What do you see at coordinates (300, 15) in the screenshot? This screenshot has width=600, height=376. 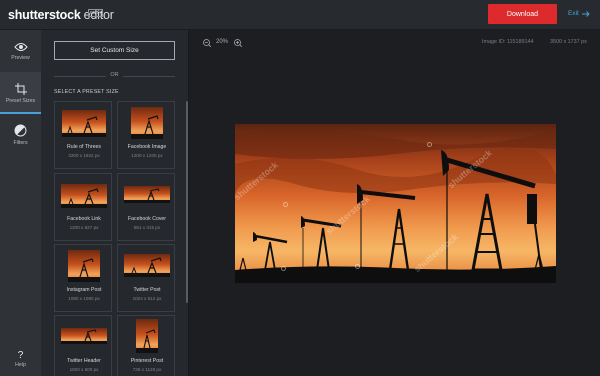 I see `top-bar: shutterstock editor BETA Download Exit` at bounding box center [300, 15].